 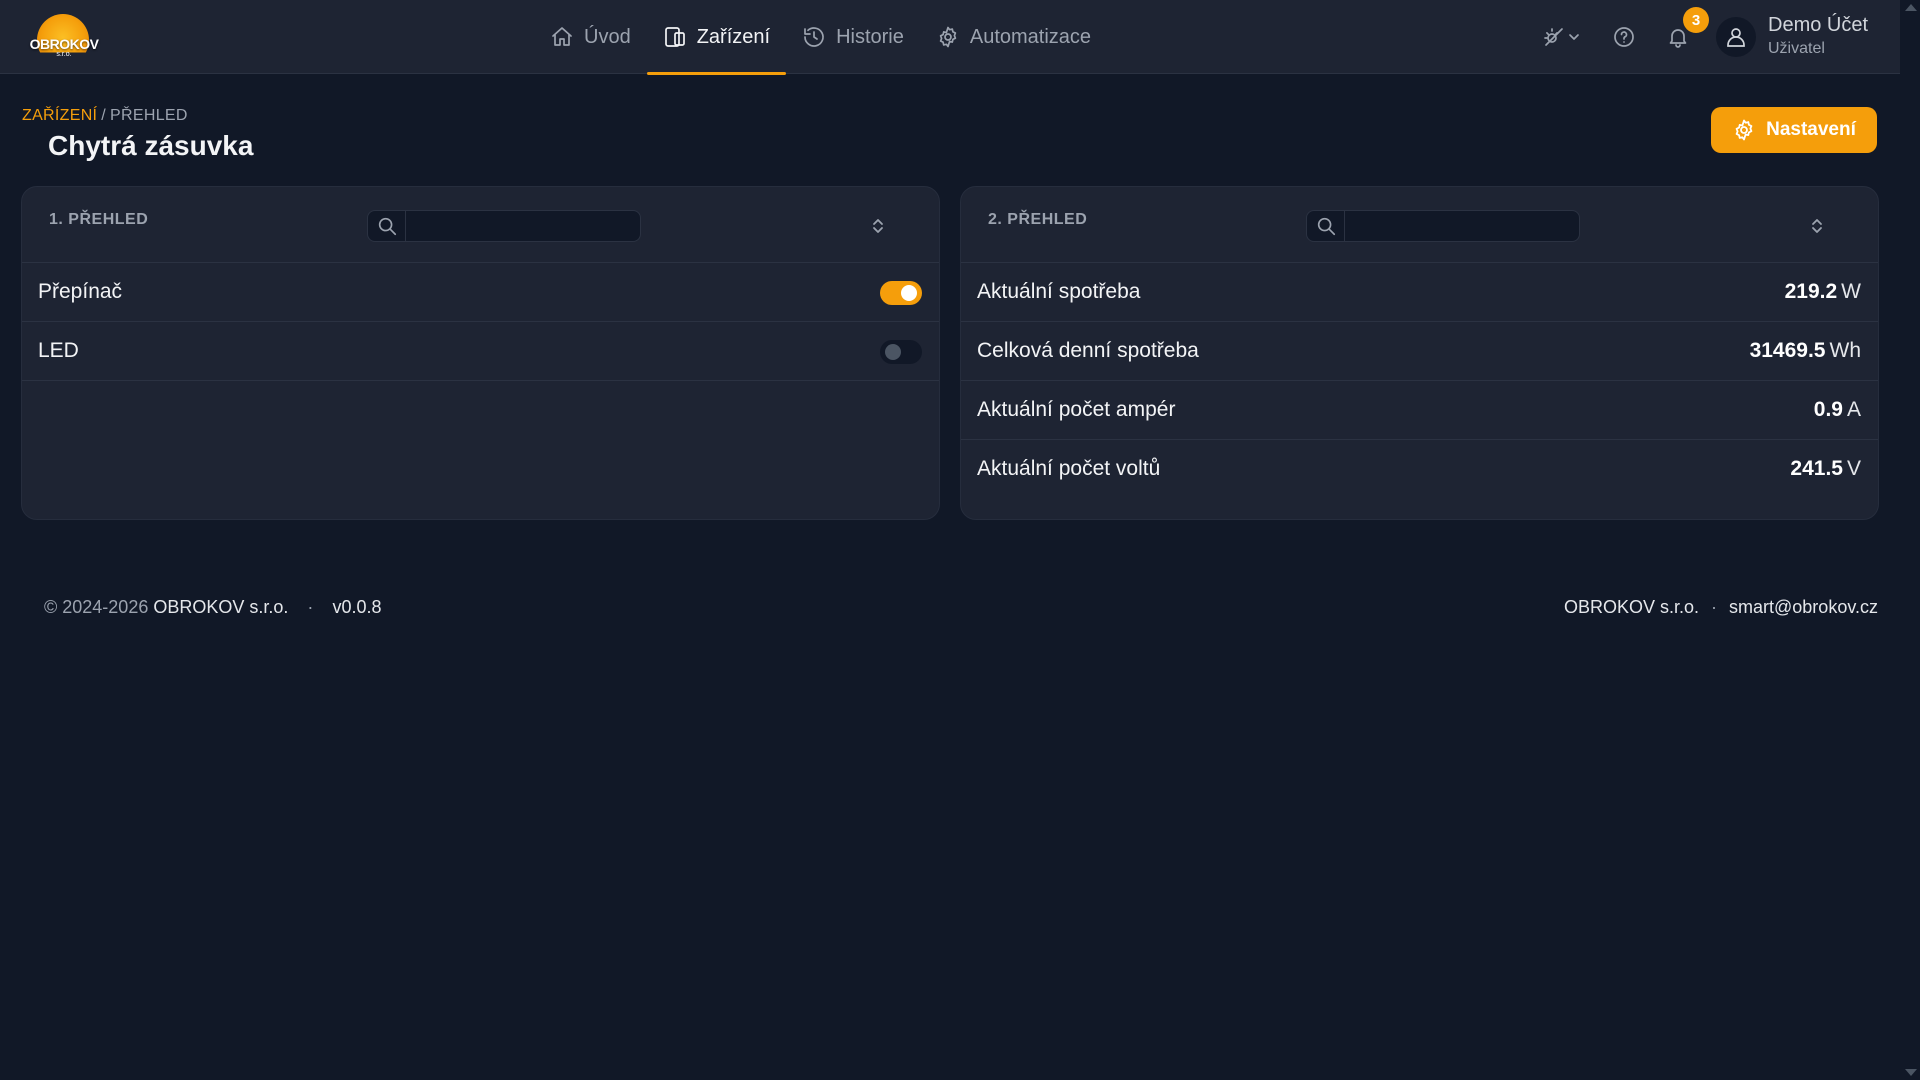 What do you see at coordinates (1851, 291) in the screenshot?
I see `metric-unit: W` at bounding box center [1851, 291].